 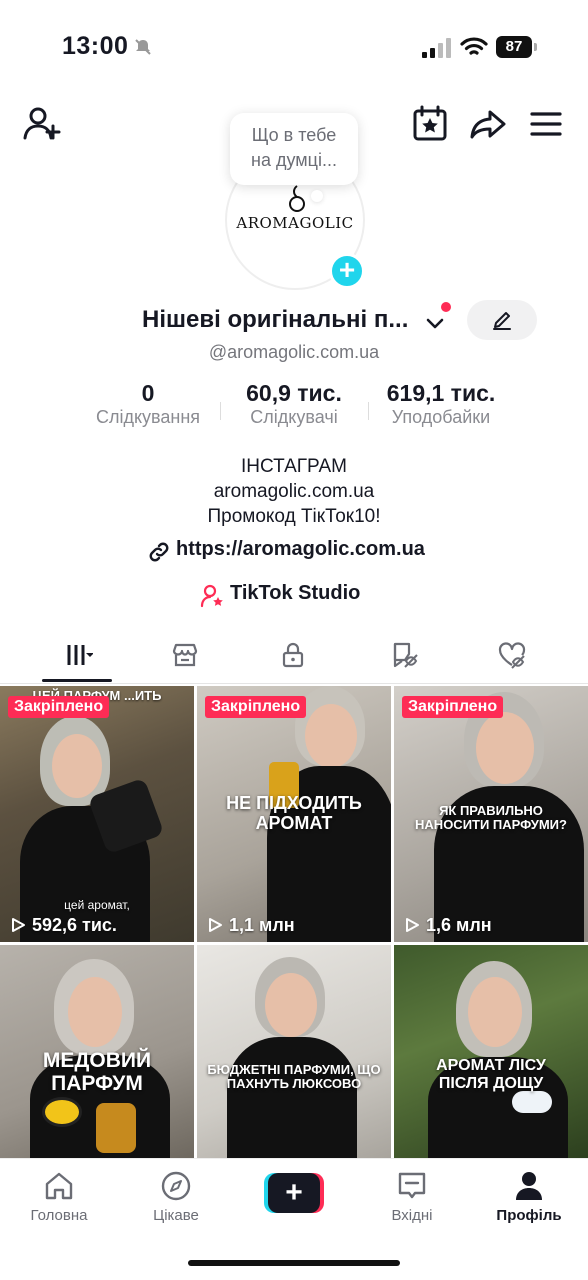 I want to click on video-bottom-caption: цей аромат,, so click(x=97, y=905).